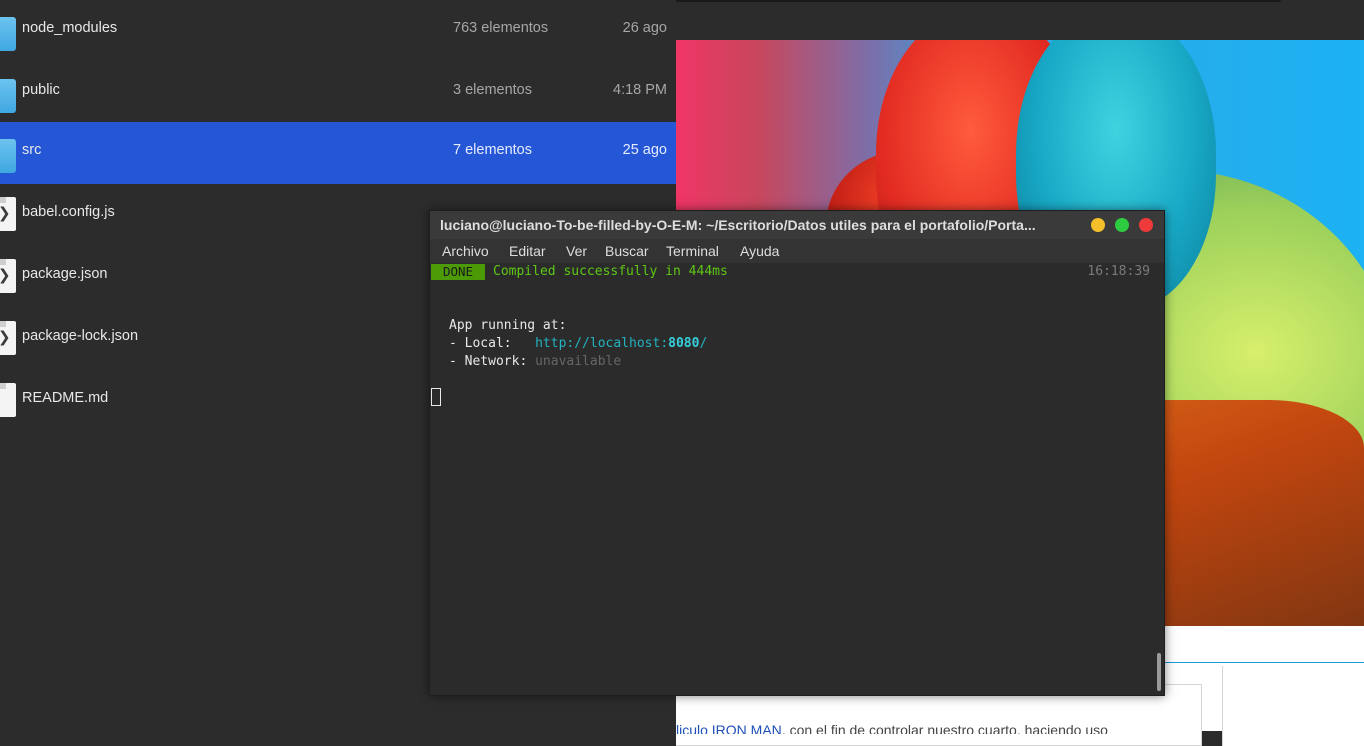 The height and width of the screenshot is (746, 1364). Describe the element at coordinates (501, 28) in the screenshot. I see `item-count: 763 elementos` at that location.